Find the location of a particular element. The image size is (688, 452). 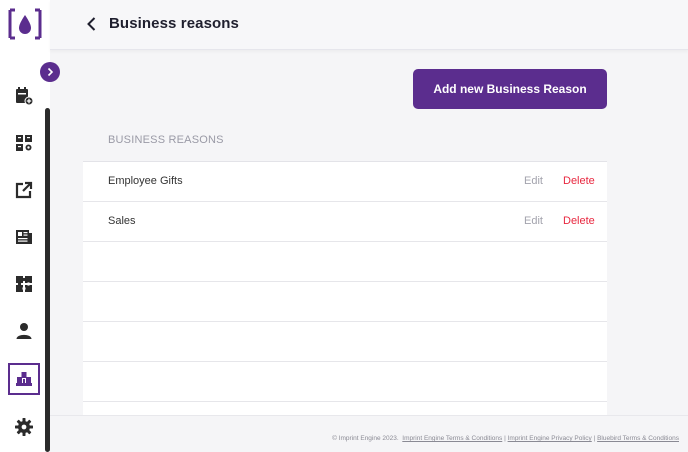

footer-privacy-link: Imprint Engine Privacy Policy is located at coordinates (550, 438).